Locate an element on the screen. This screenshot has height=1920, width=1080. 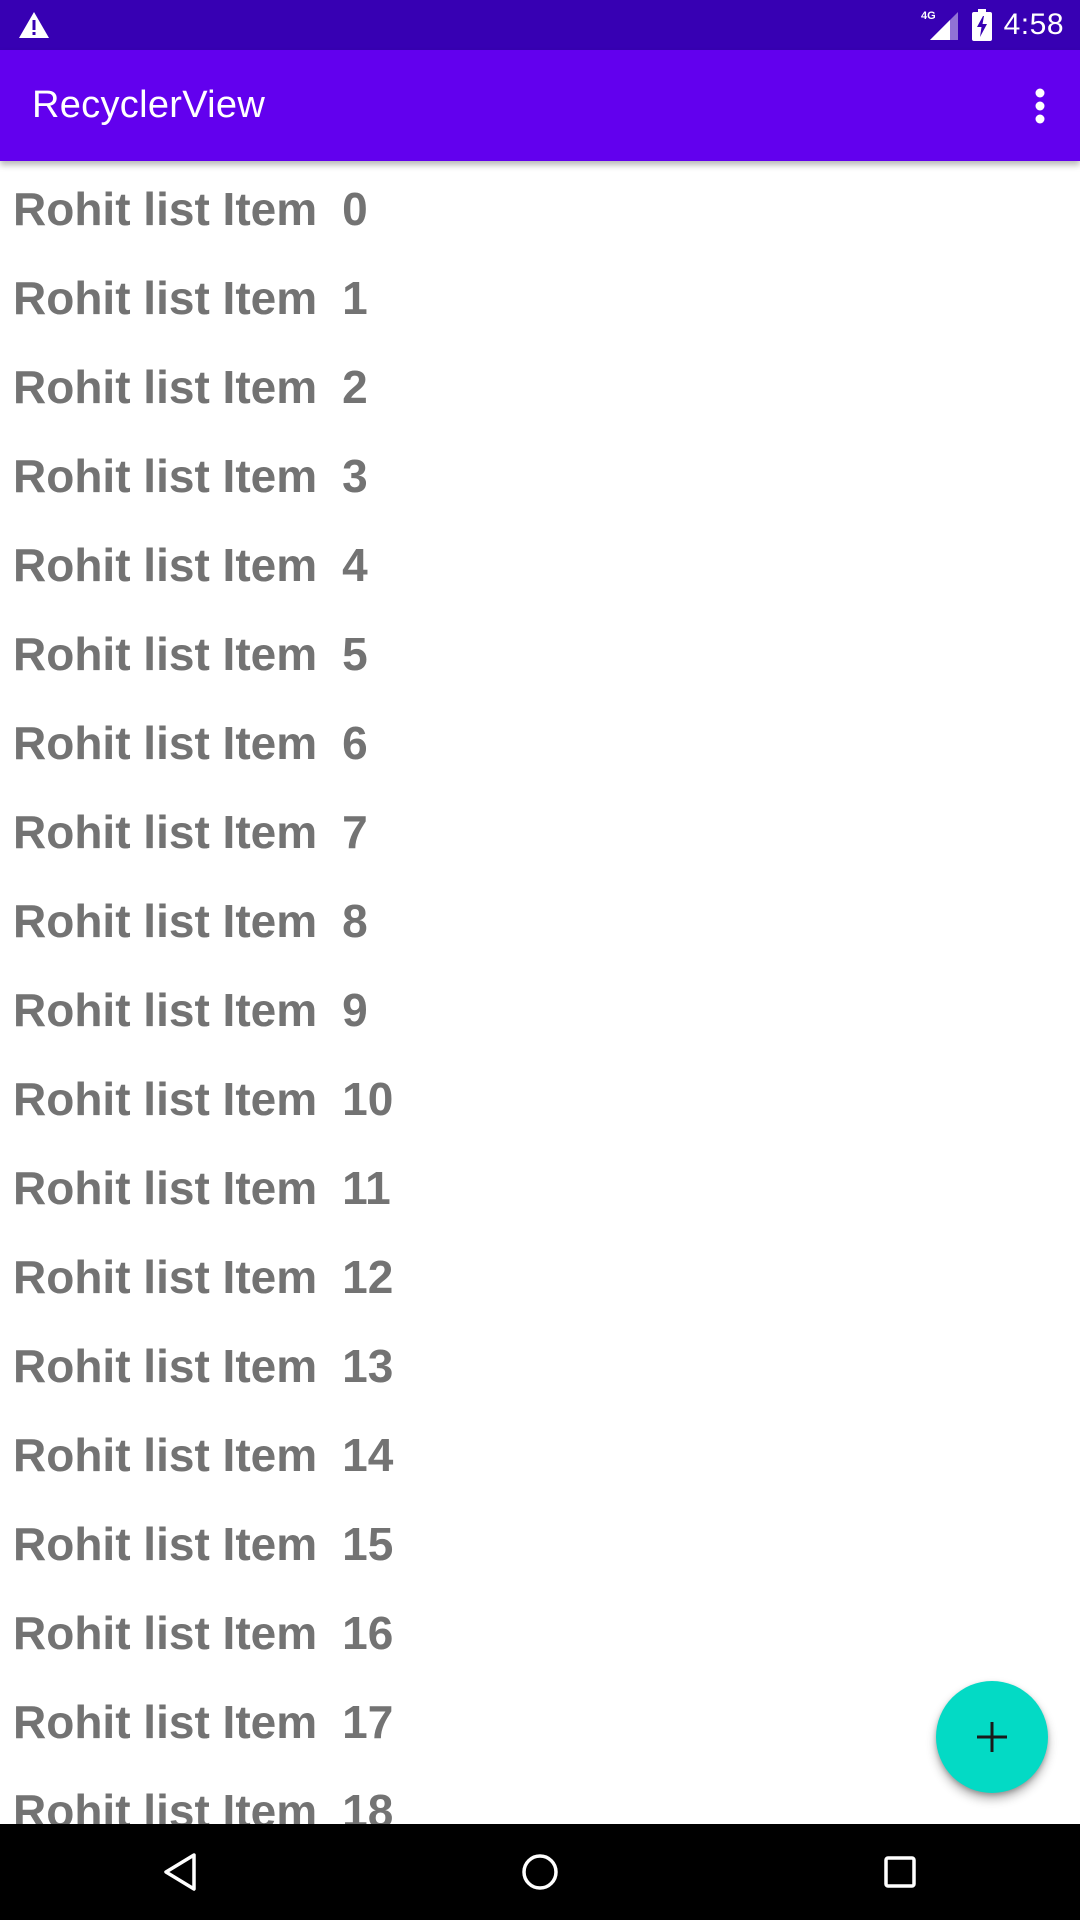
list-item-number: 2 is located at coordinates (355, 386).